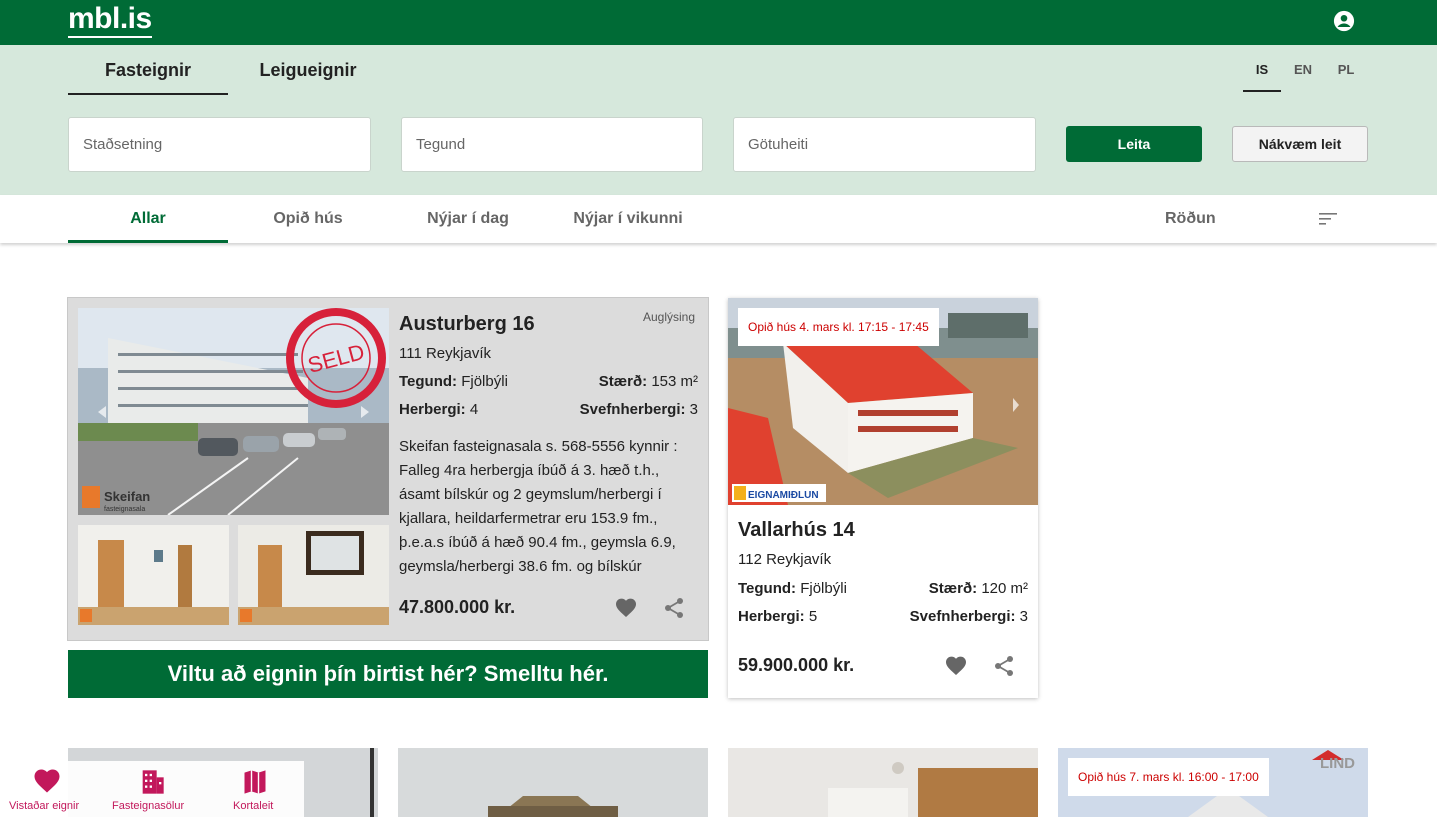  What do you see at coordinates (838, 327) in the screenshot?
I see `open-house-badge: Opið hús 4. mars kl. 17:15 - 17:45` at bounding box center [838, 327].